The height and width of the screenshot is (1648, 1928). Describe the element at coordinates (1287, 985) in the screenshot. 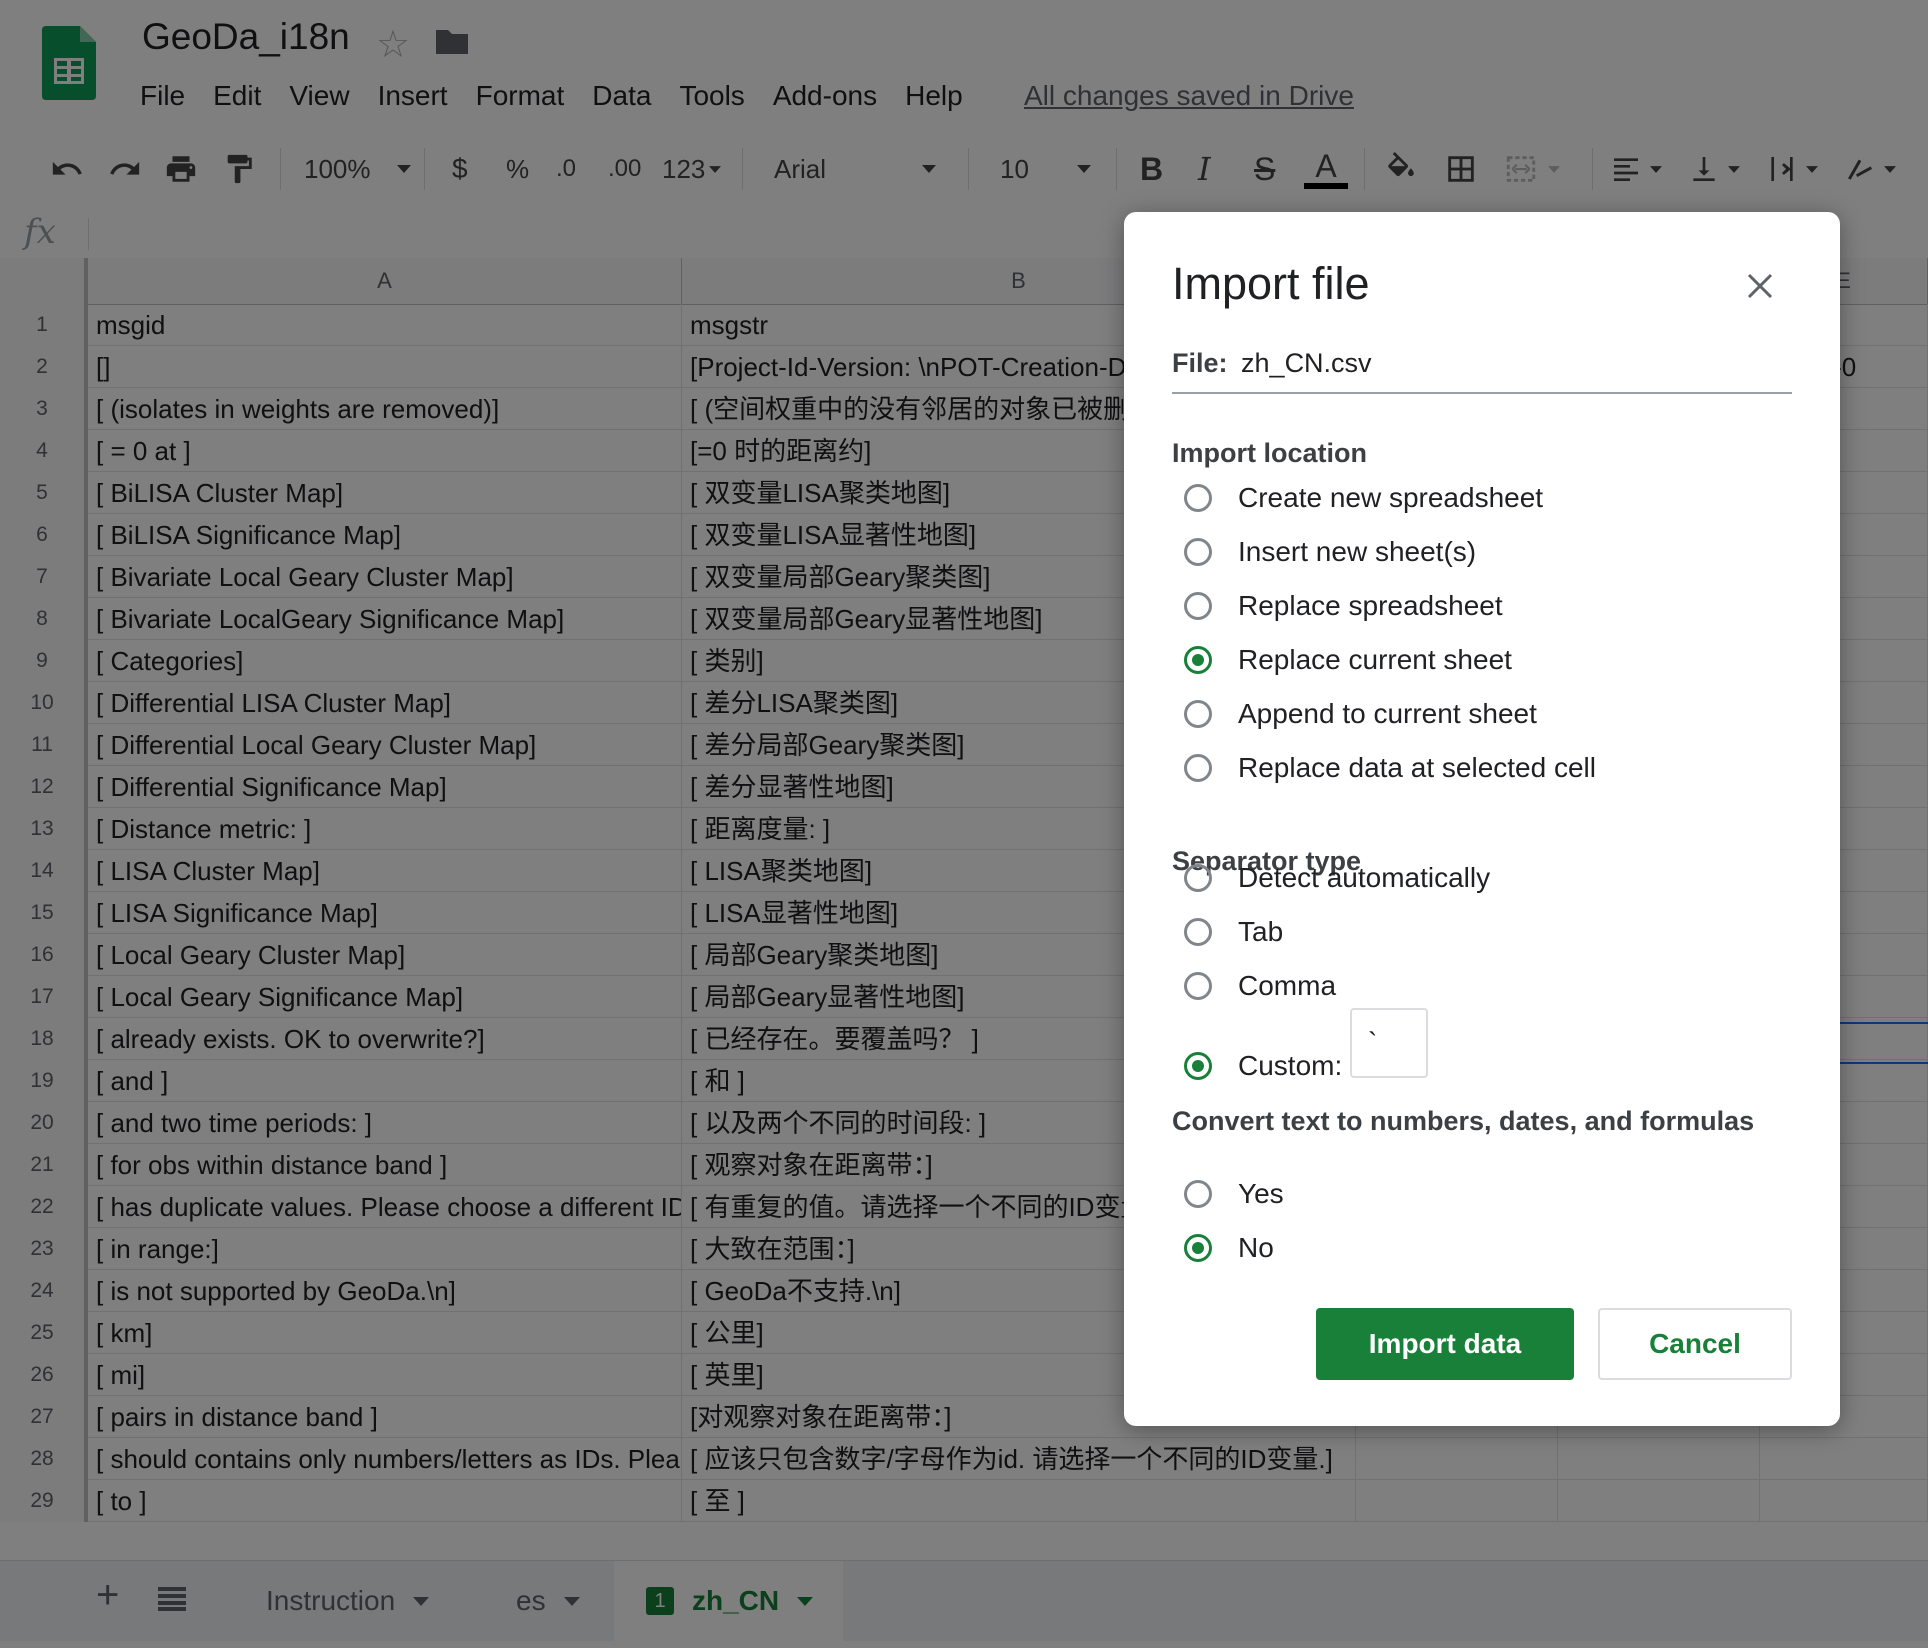

I see `separator-option-label: Comma` at that location.